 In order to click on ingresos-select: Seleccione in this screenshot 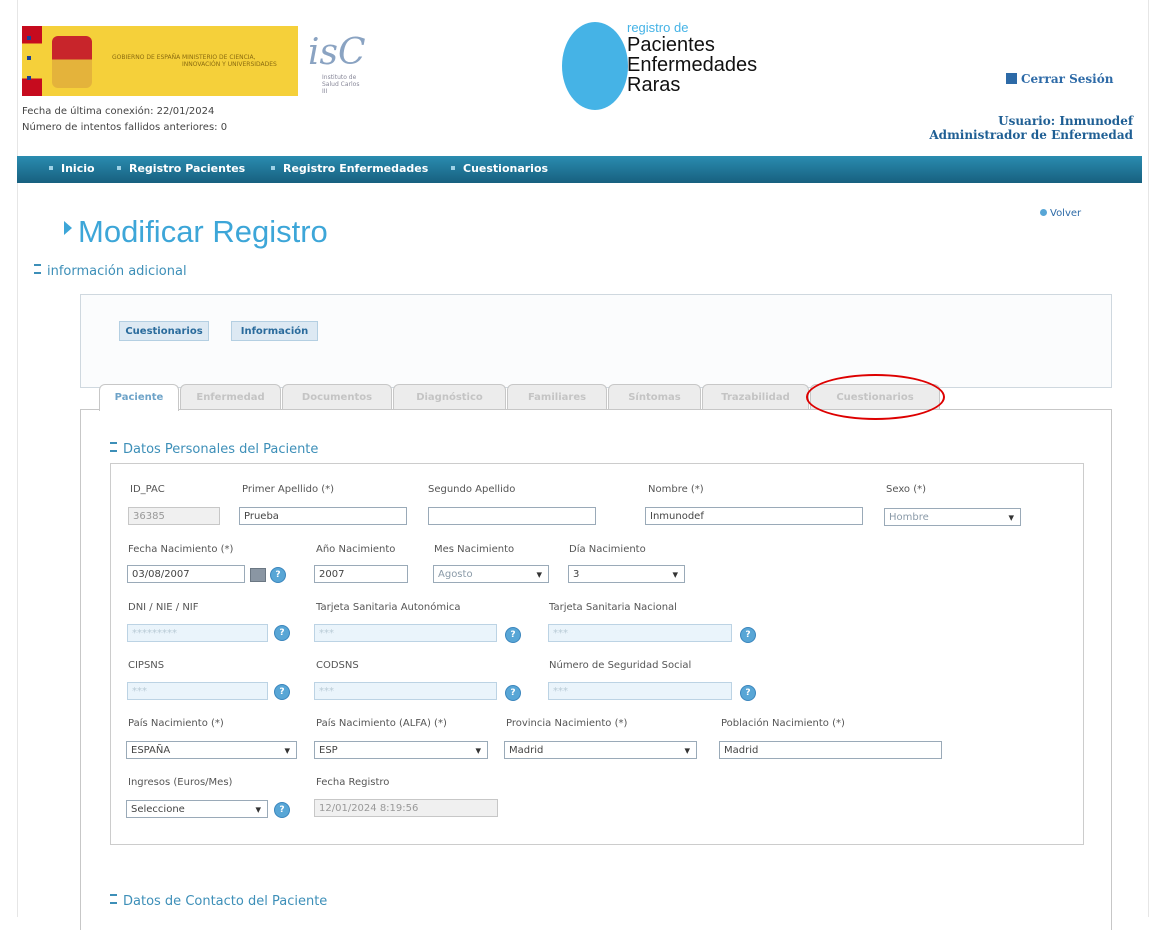, I will do `click(197, 809)`.